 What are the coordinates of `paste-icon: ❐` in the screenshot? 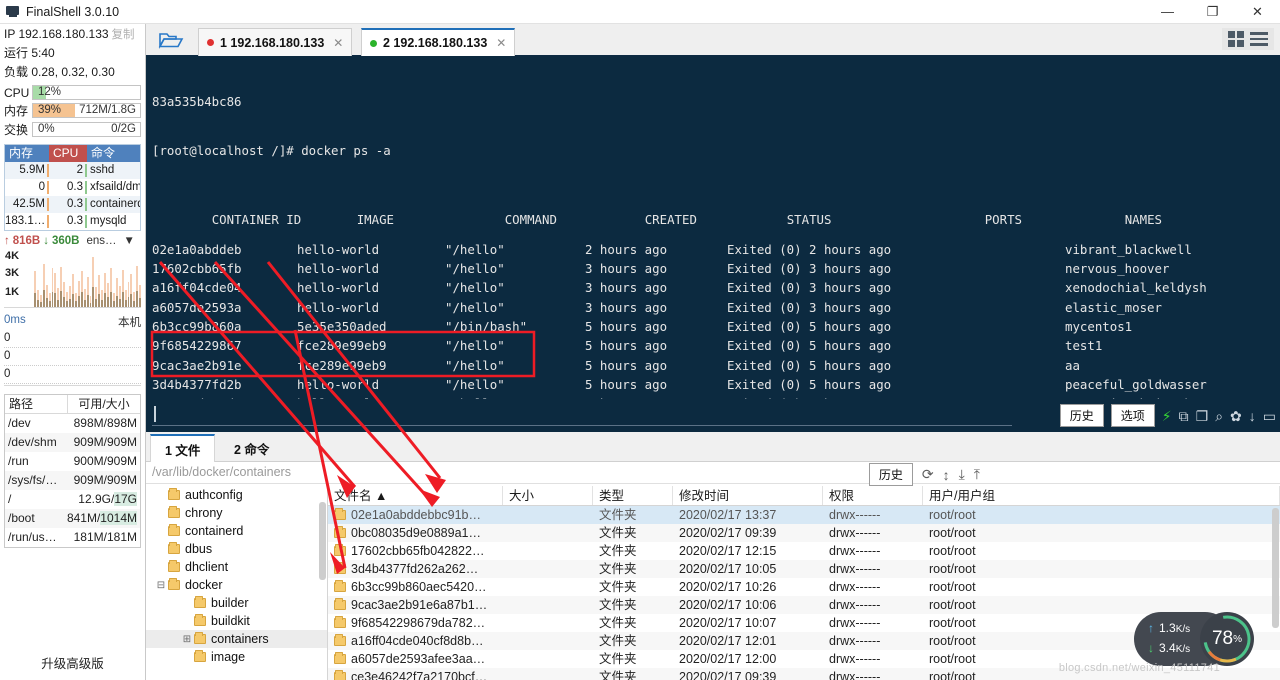 It's located at (1202, 416).